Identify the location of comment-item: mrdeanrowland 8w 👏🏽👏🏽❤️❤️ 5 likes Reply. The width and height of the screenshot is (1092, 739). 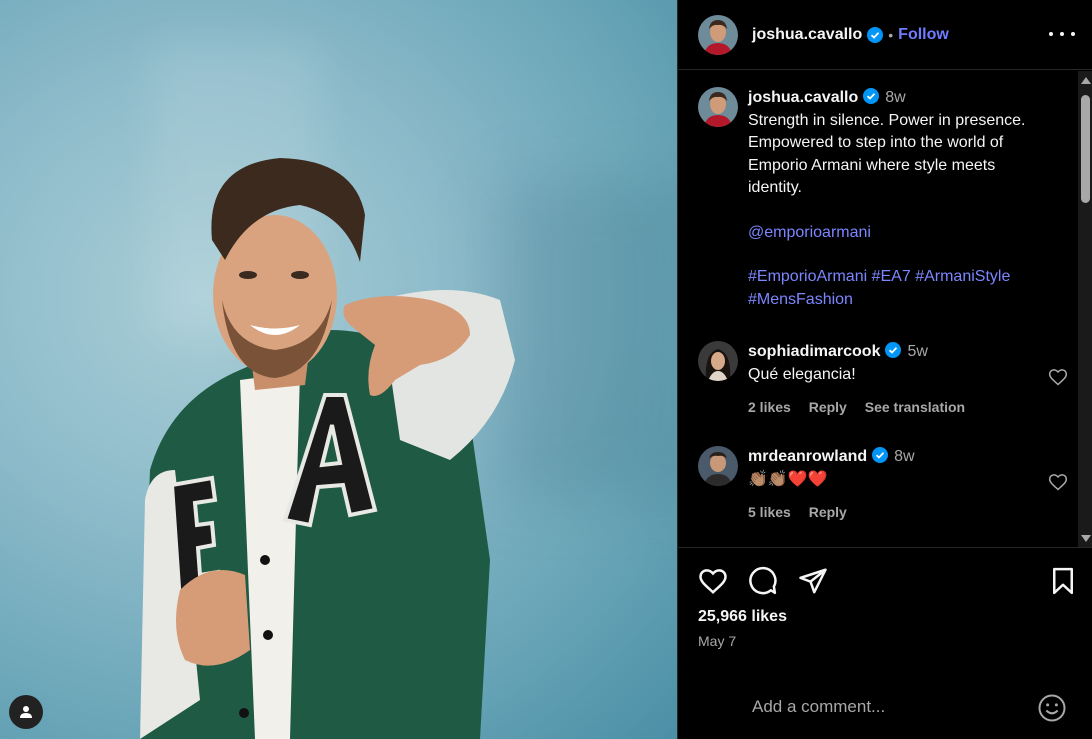
(883, 485).